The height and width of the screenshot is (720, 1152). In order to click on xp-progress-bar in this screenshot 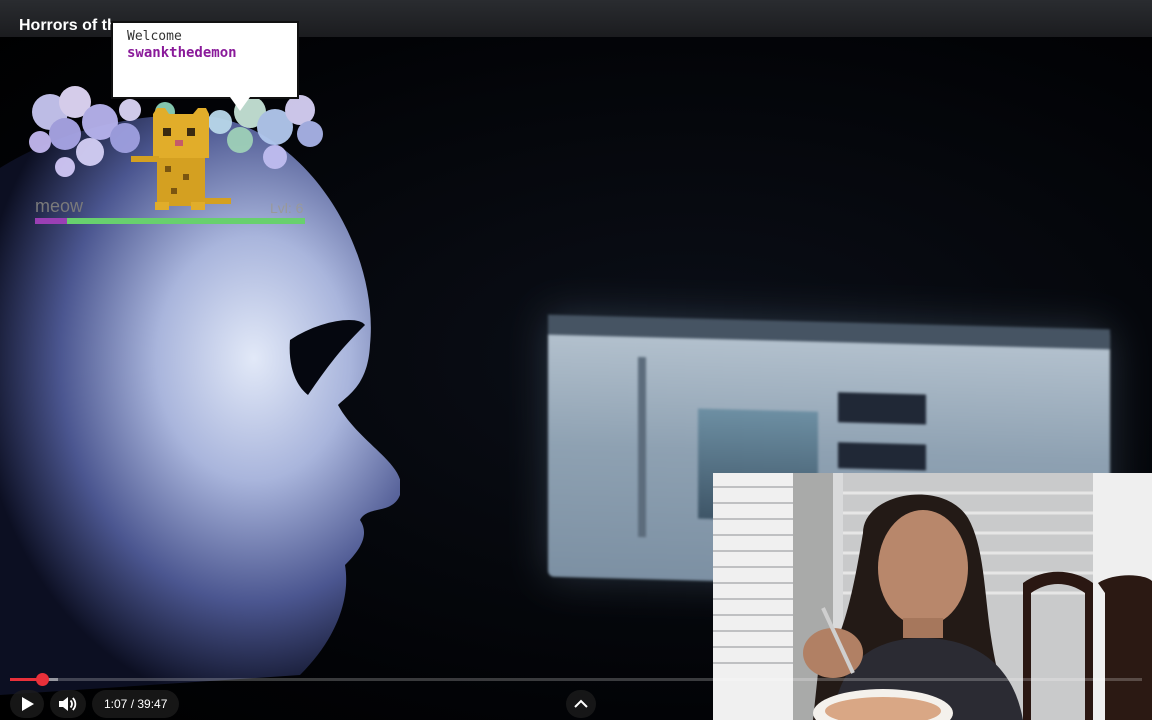, I will do `click(170, 221)`.